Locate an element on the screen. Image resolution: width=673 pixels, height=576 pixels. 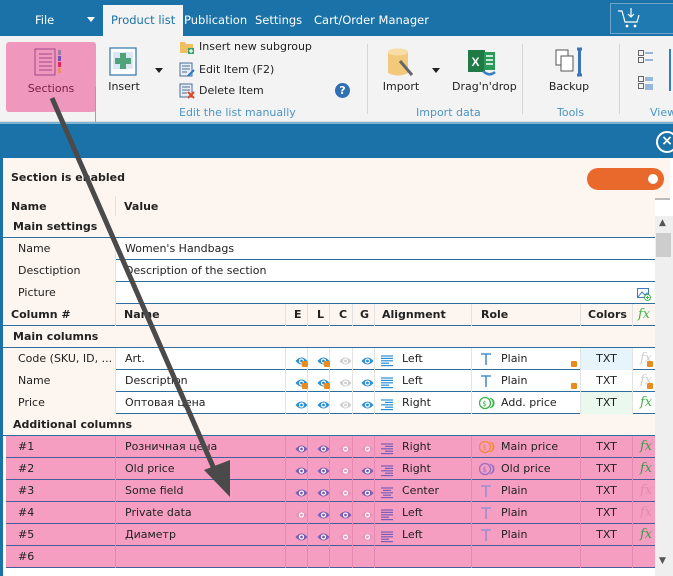
vertical-scrollbar: ▲ ▼ is located at coordinates (664, 396).